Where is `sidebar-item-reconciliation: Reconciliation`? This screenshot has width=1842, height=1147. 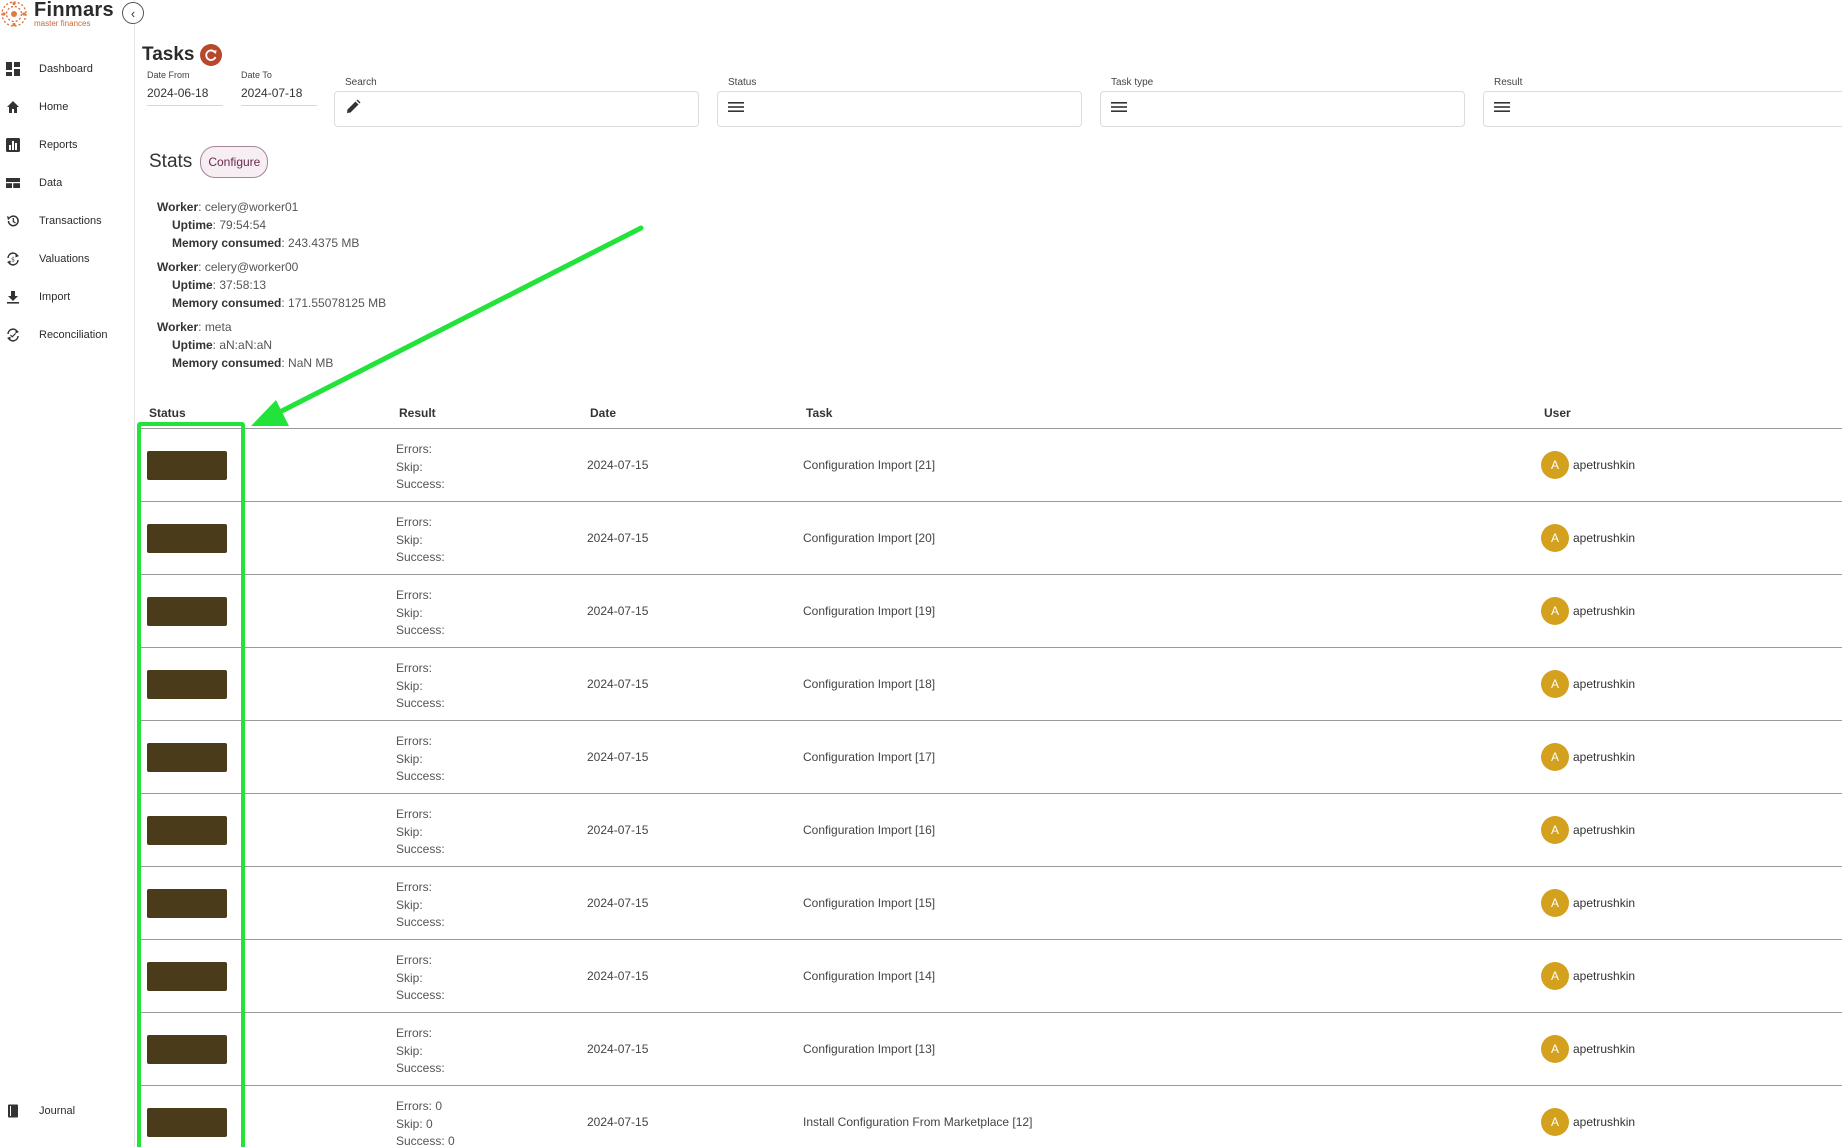 sidebar-item-reconciliation: Reconciliation is located at coordinates (67, 335).